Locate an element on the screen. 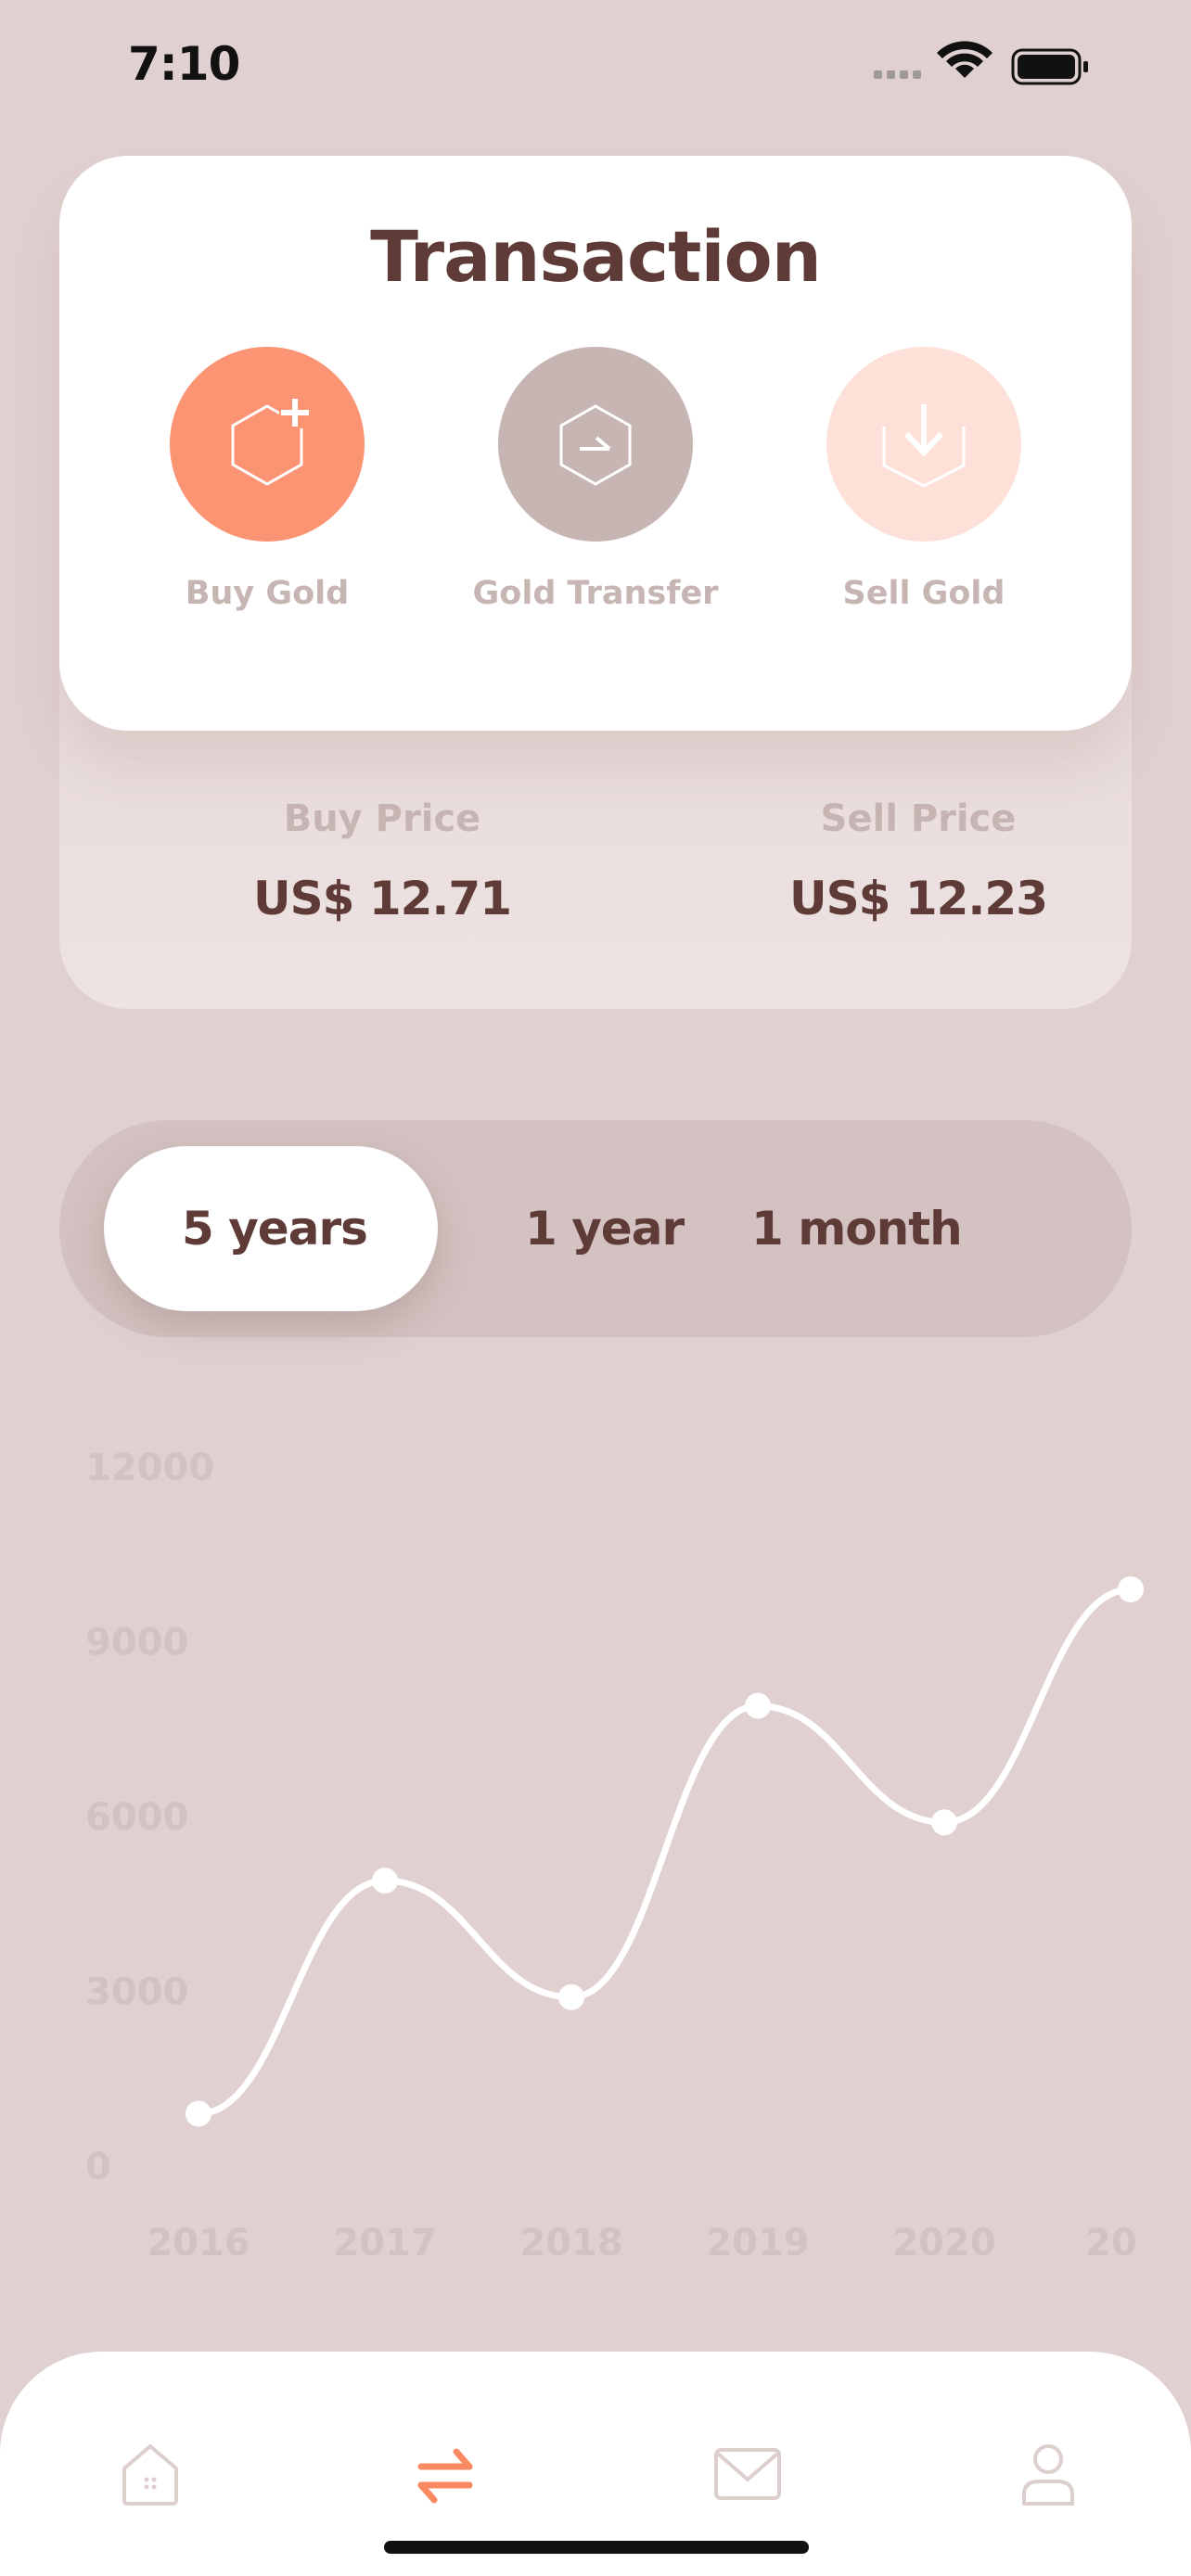 This screenshot has width=1191, height=2576. x-tick-label: 2017 is located at coordinates (385, 2243).